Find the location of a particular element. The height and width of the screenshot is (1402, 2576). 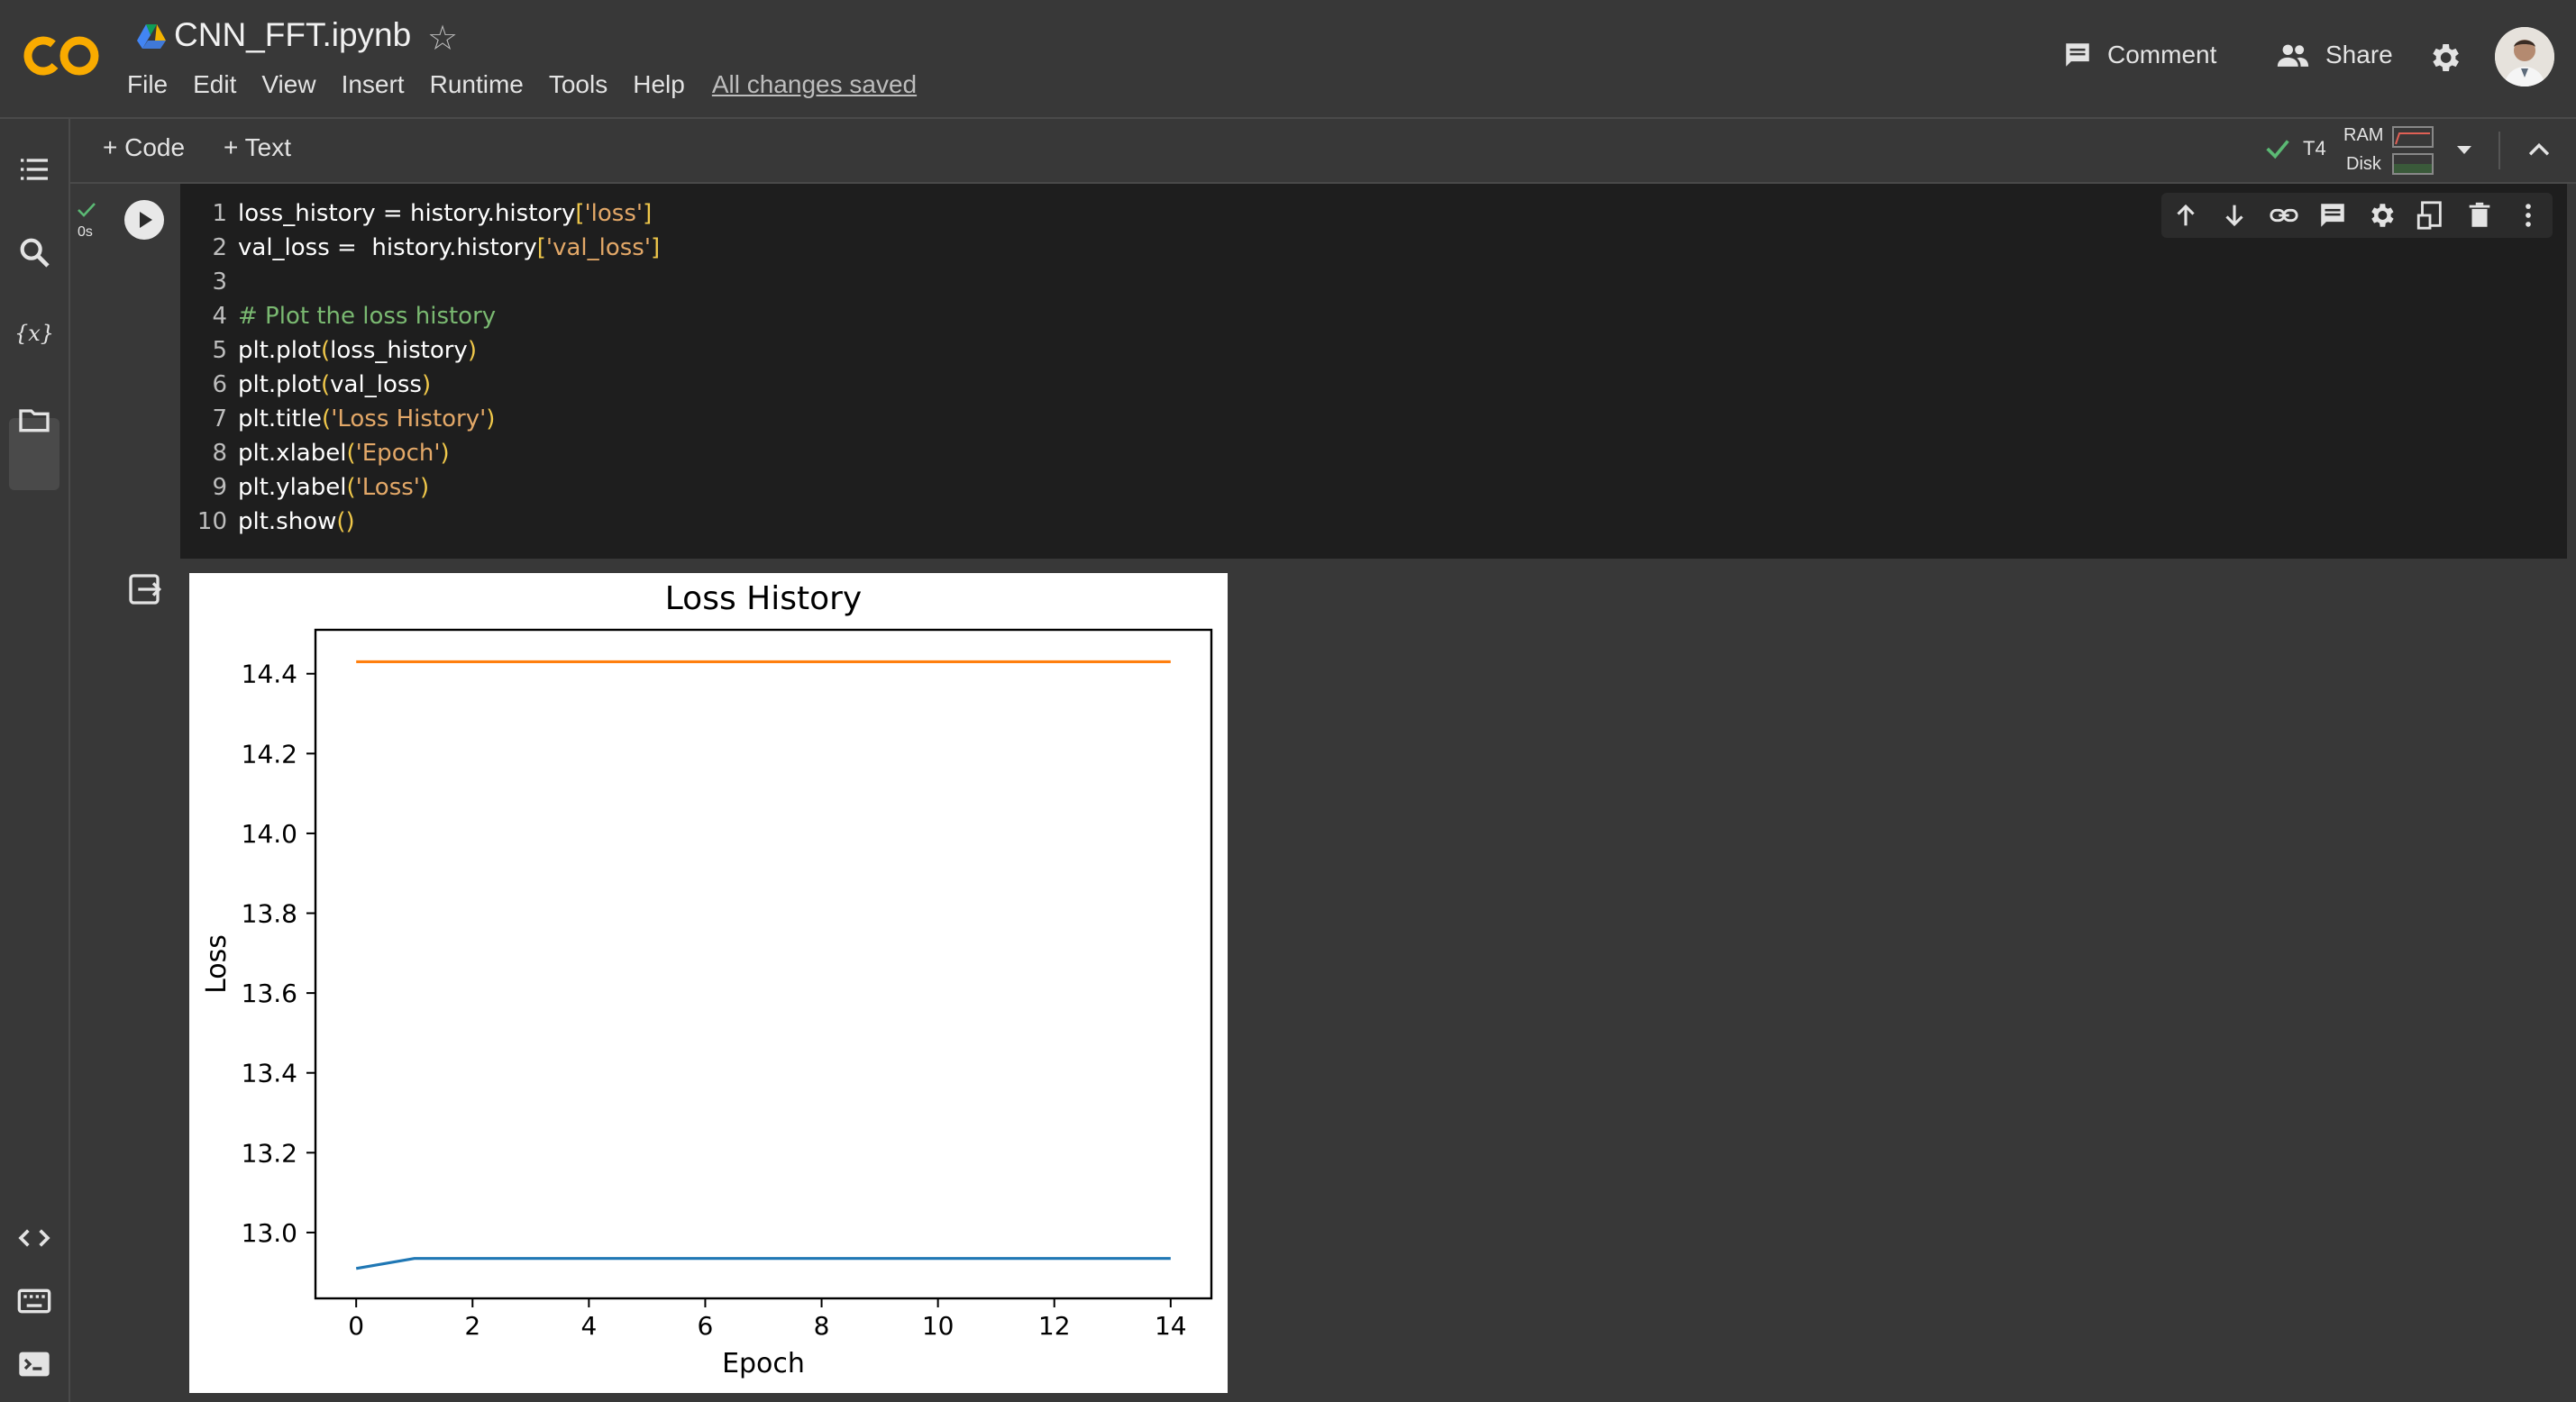

code-line: 2 val_loss = history.history['val_loss'] is located at coordinates (426, 248).